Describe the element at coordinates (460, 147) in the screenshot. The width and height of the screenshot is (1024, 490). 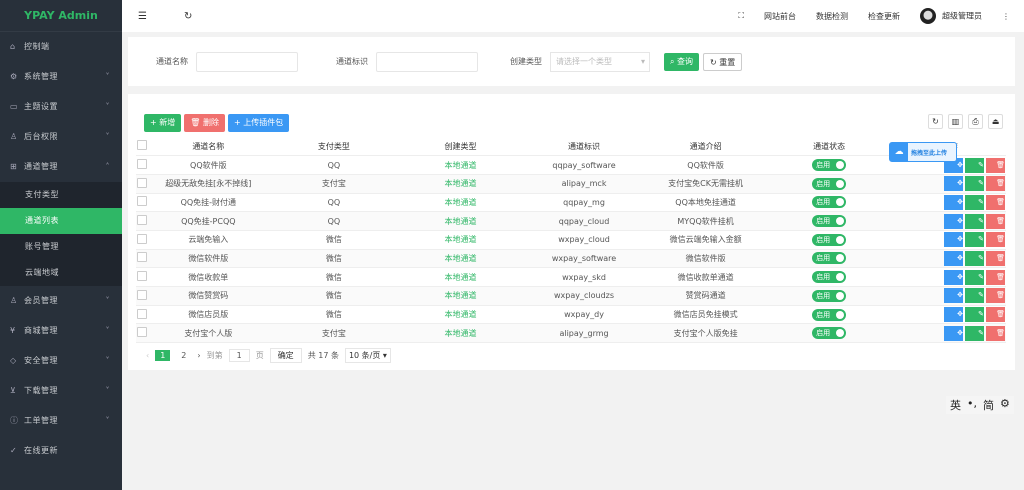
I see `column-header: 创建类型` at that location.